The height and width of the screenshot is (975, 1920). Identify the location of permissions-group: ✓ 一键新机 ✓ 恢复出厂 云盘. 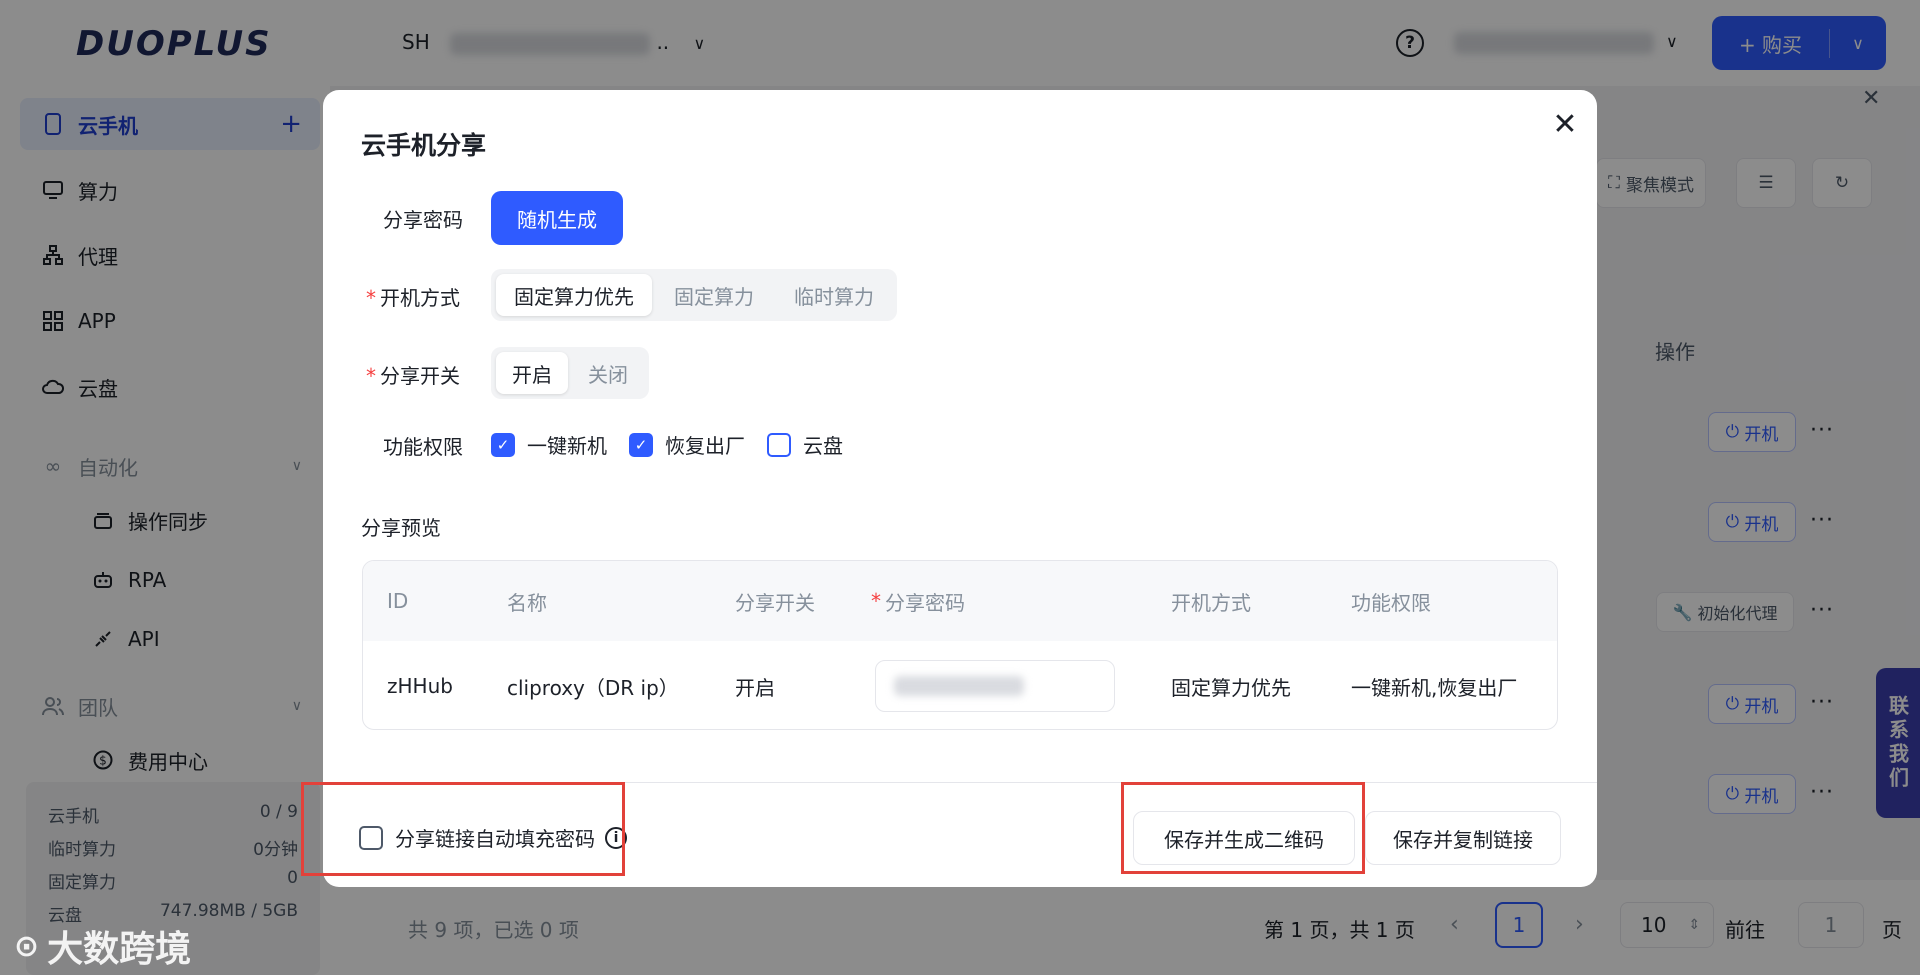
(678, 444).